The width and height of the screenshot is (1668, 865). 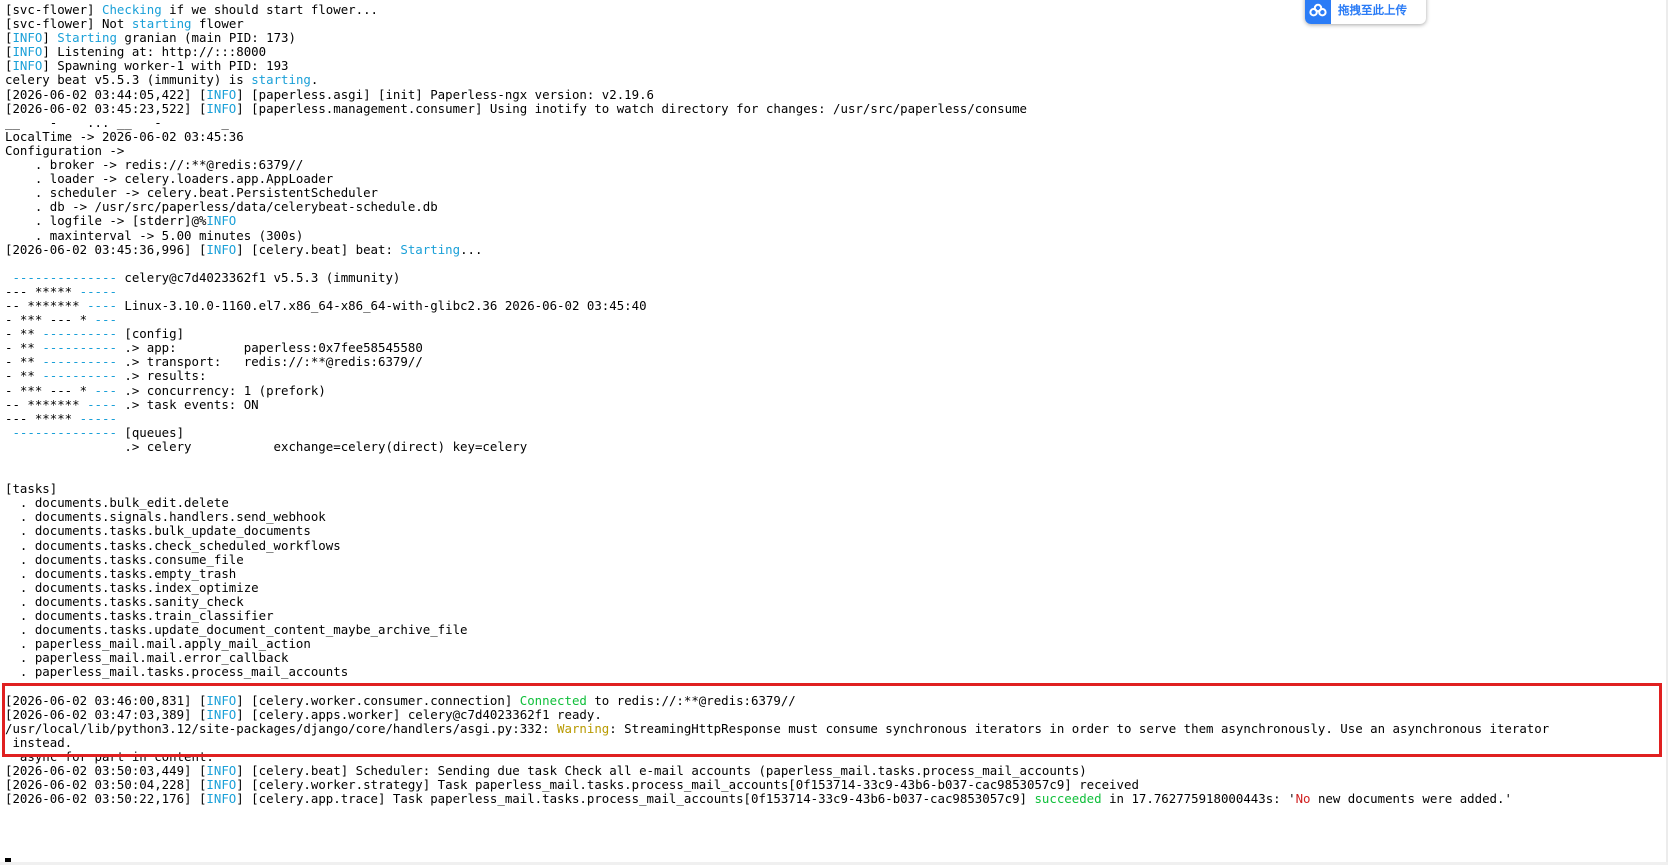 I want to click on terminal-text-segment: . paperless_mail.mail.apply_mail_action, so click(x=158, y=644).